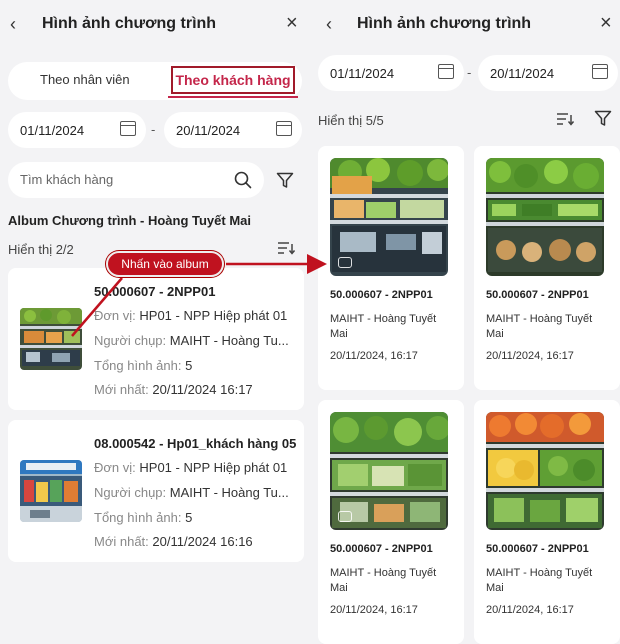 The image size is (620, 644). I want to click on tab-by-employee: Theo nhân viên, so click(85, 79).